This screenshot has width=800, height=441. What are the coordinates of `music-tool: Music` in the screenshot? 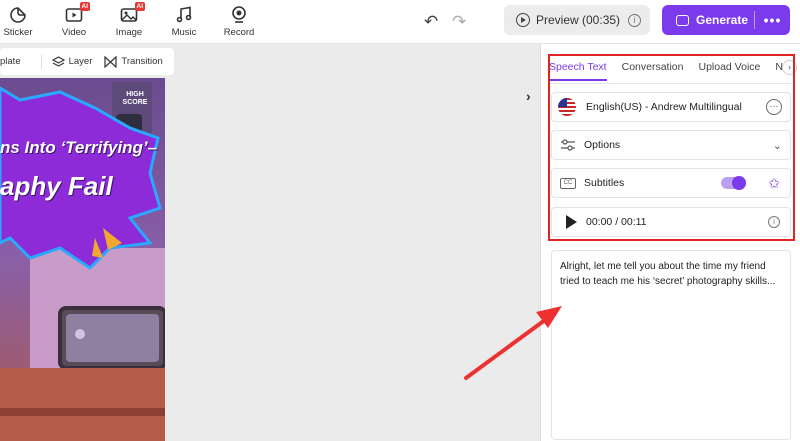 It's located at (184, 22).